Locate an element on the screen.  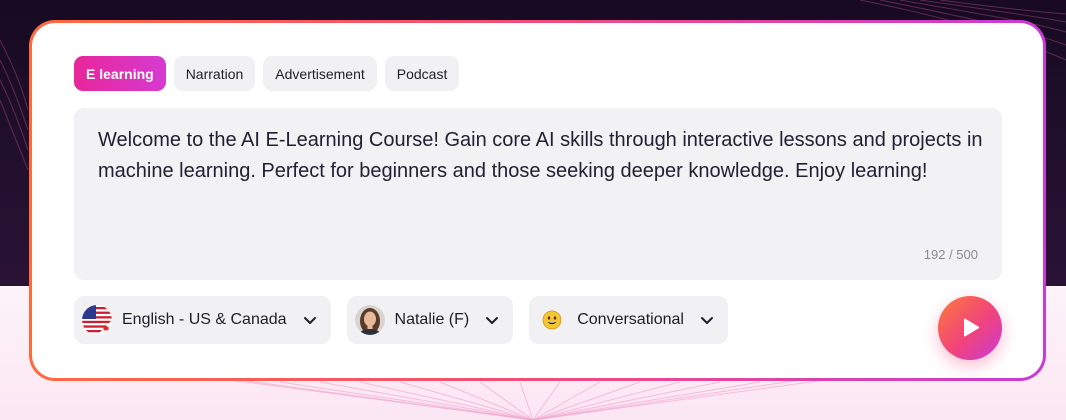
style-label: Conversational is located at coordinates (630, 319).